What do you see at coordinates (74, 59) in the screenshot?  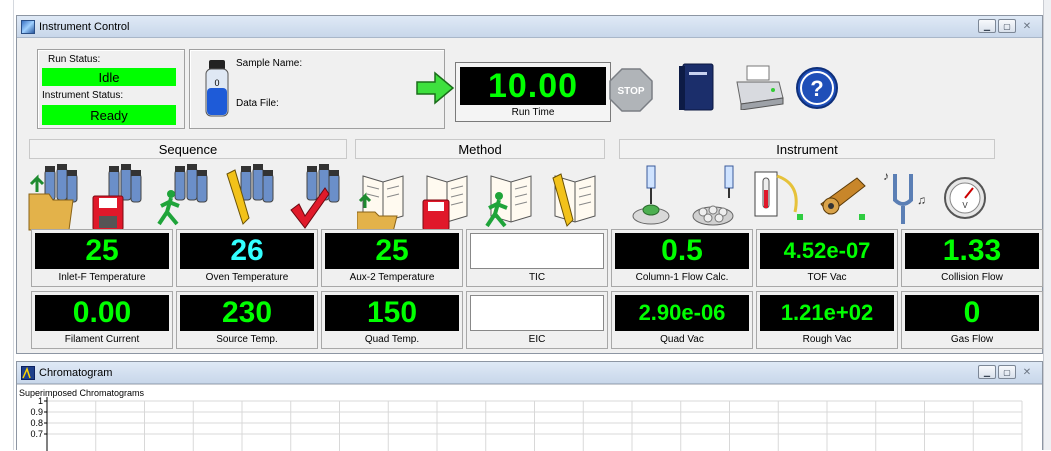 I see `run-status-label: Run Status:` at bounding box center [74, 59].